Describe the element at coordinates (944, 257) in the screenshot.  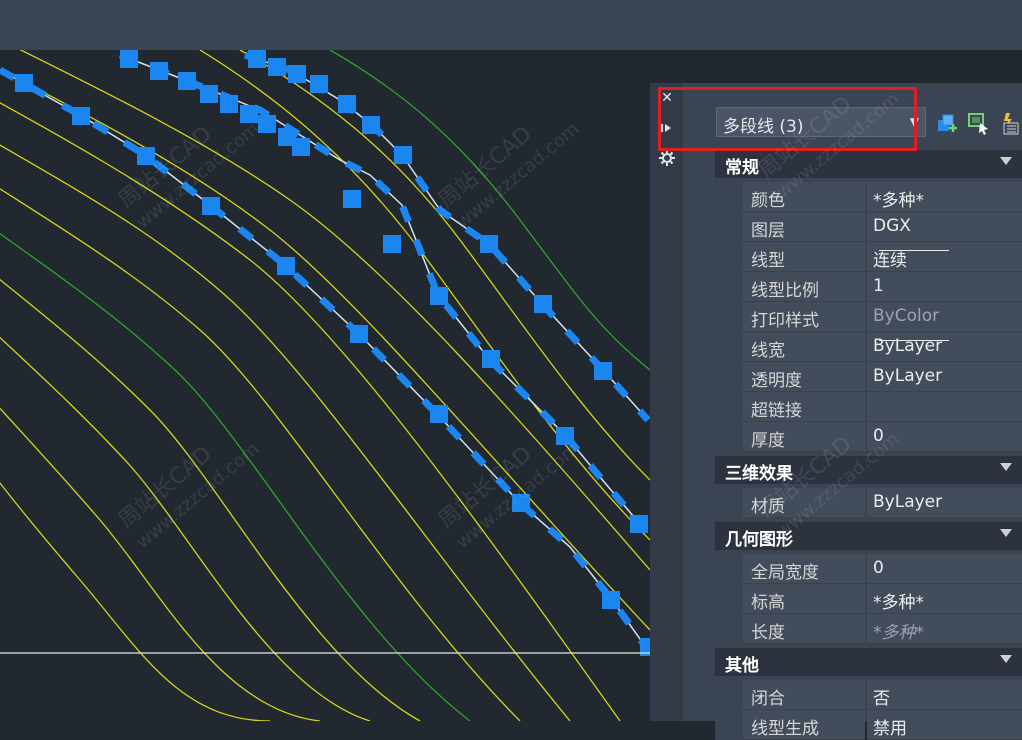
I see `property-value-cell: 连续` at that location.